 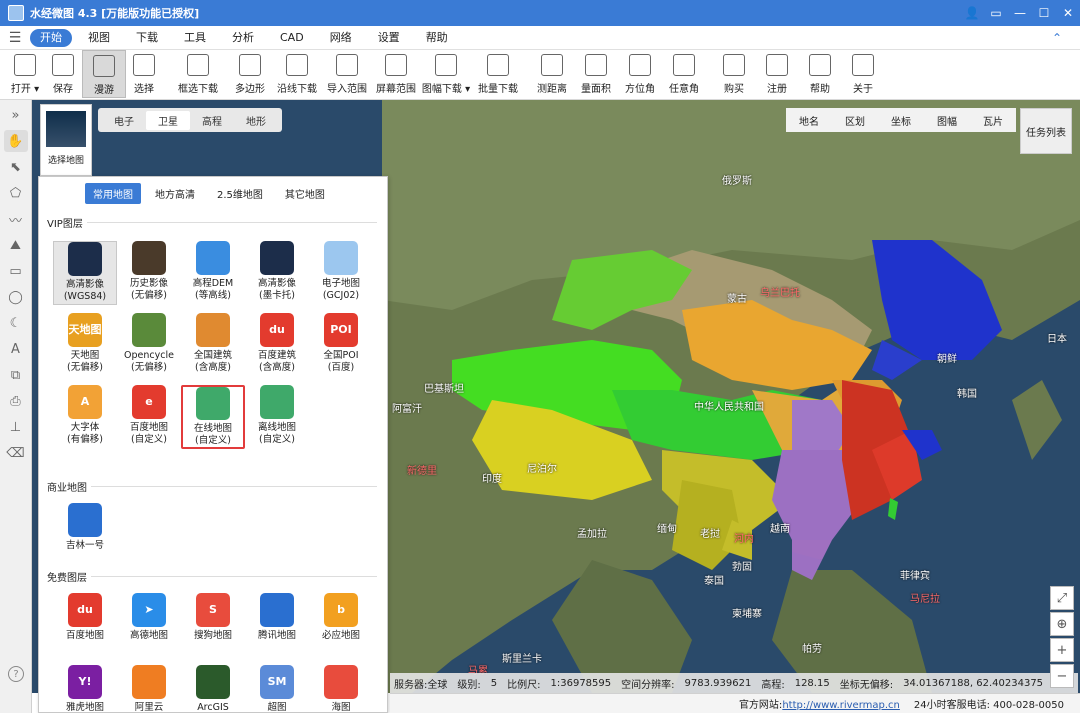 What do you see at coordinates (277, 258) in the screenshot?
I see `mercator-icon` at bounding box center [277, 258].